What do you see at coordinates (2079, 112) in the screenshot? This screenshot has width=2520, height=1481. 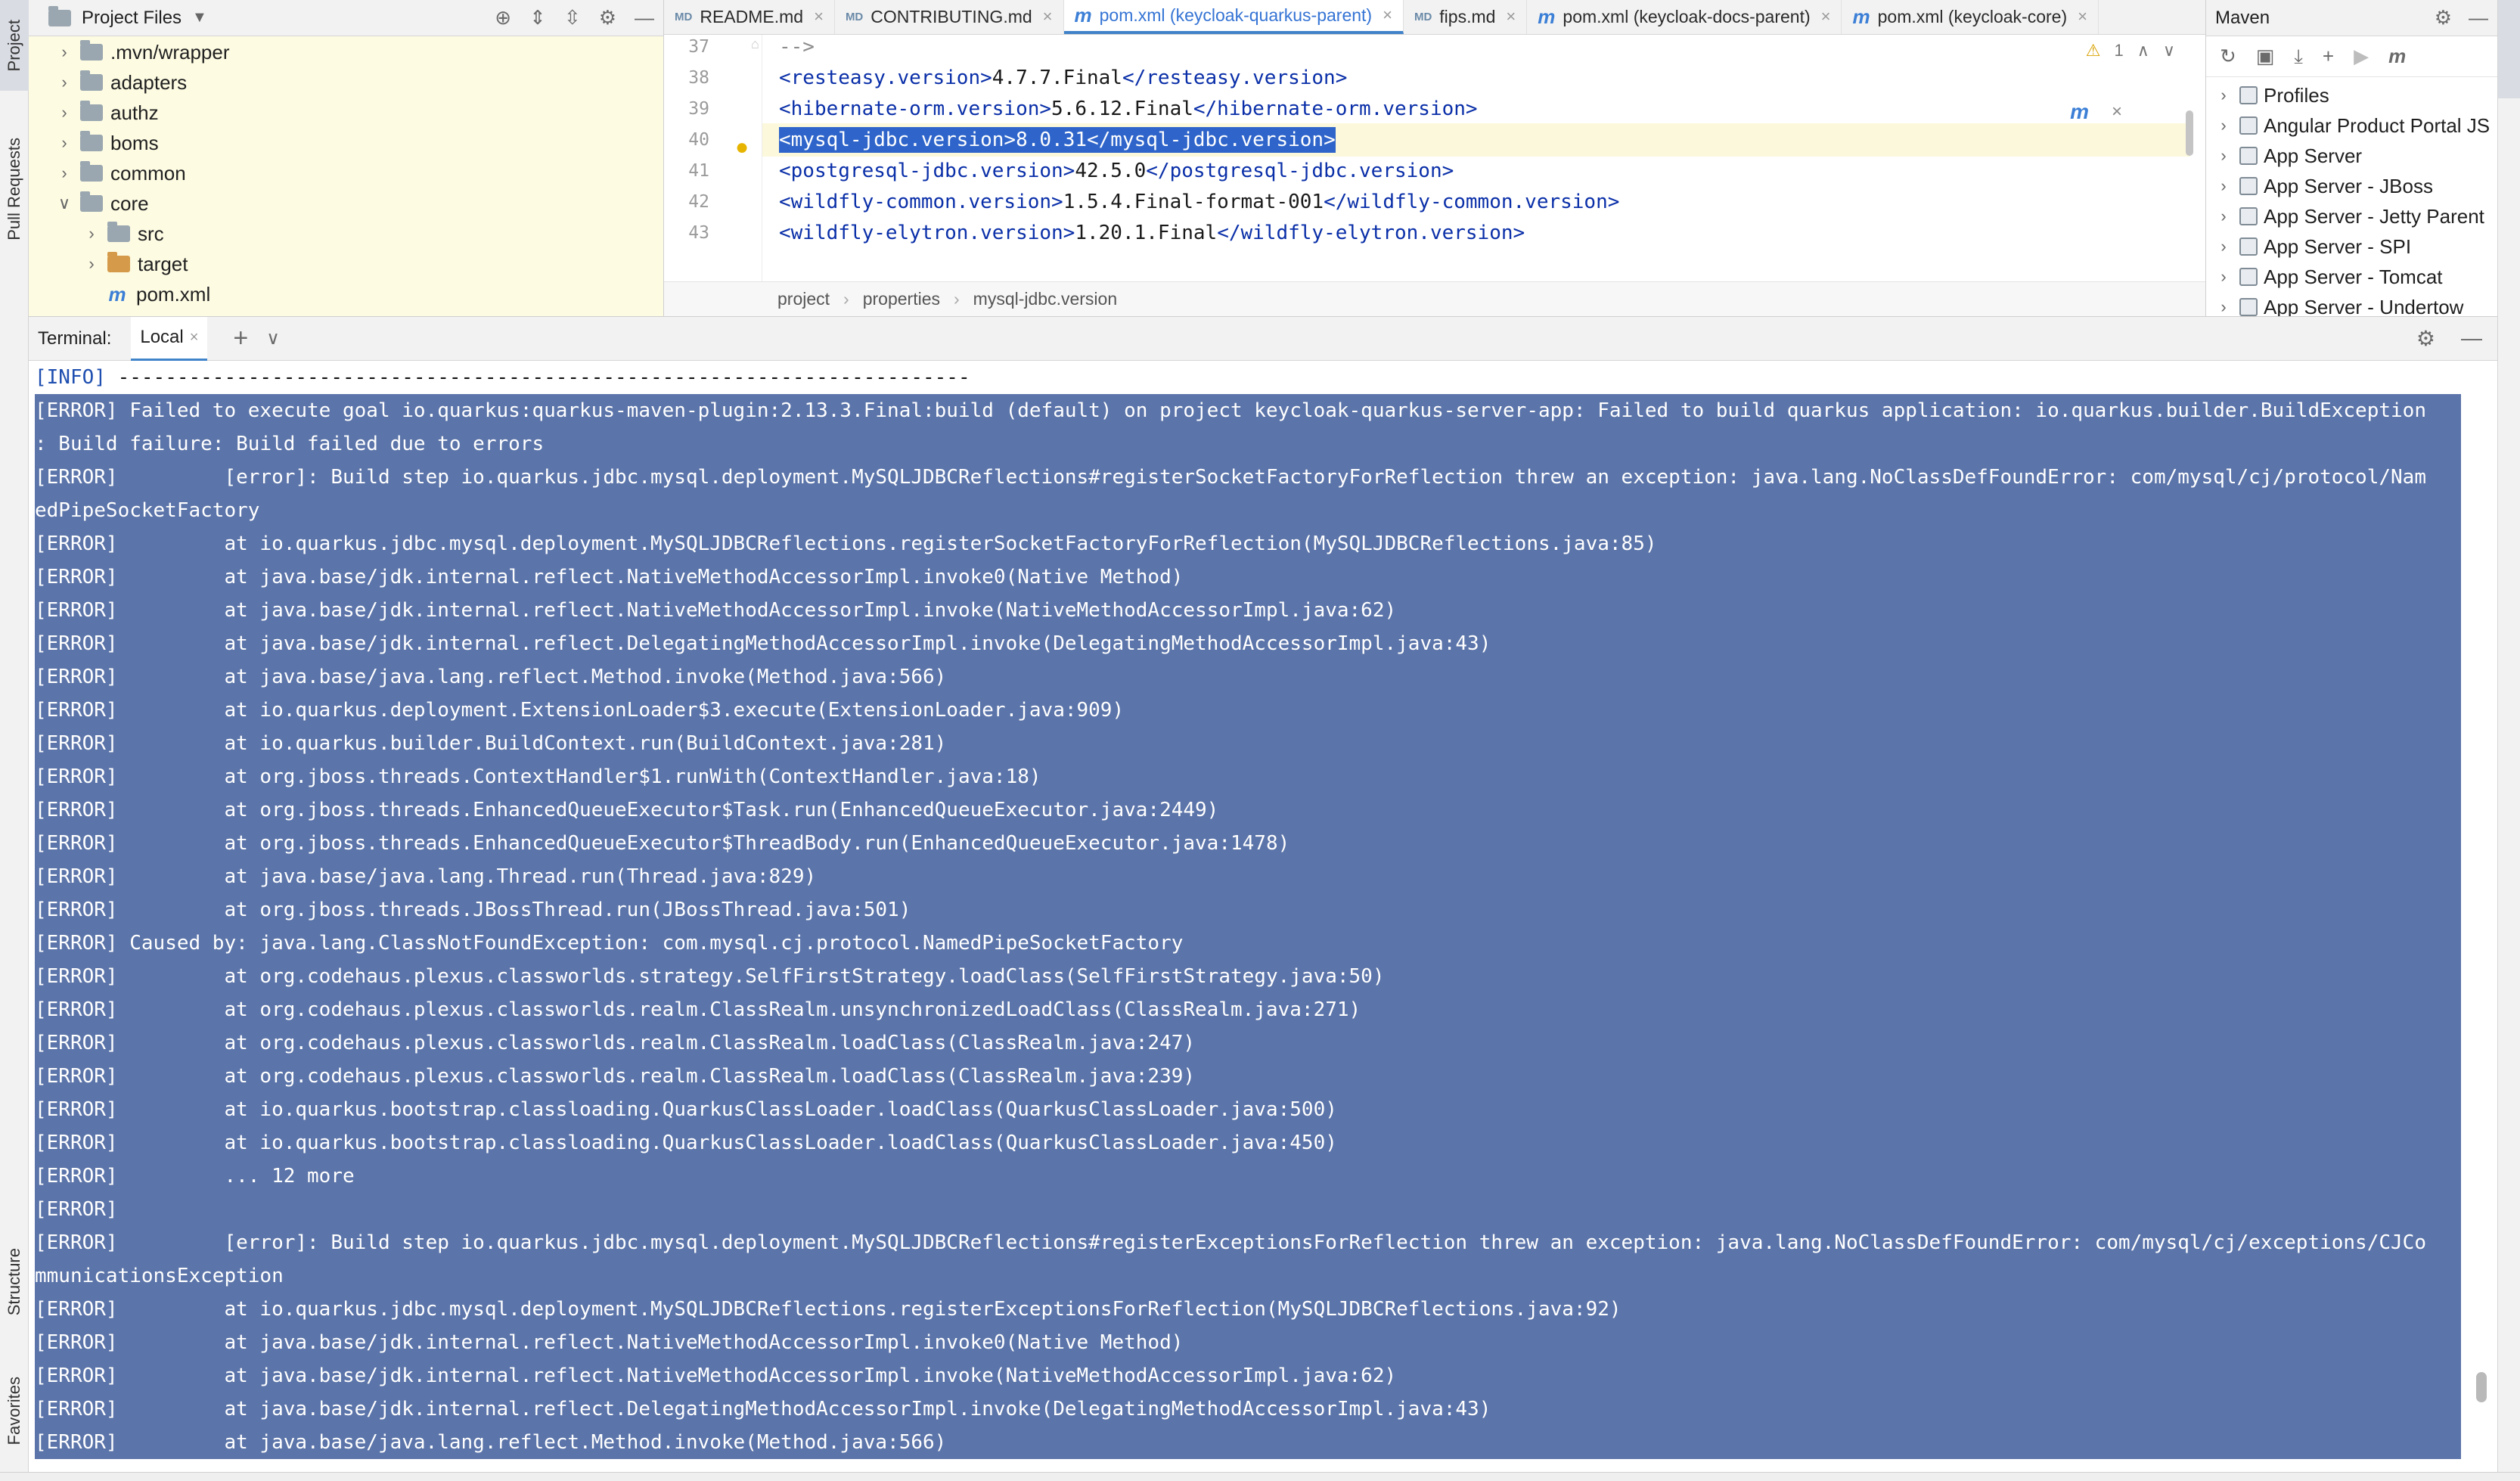 I see `maven-reload-icon: m` at bounding box center [2079, 112].